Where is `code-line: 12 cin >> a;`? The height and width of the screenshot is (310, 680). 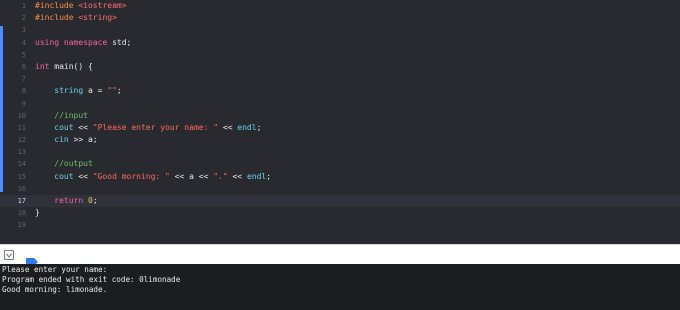
code-line: 12 cin >> a; is located at coordinates (340, 140).